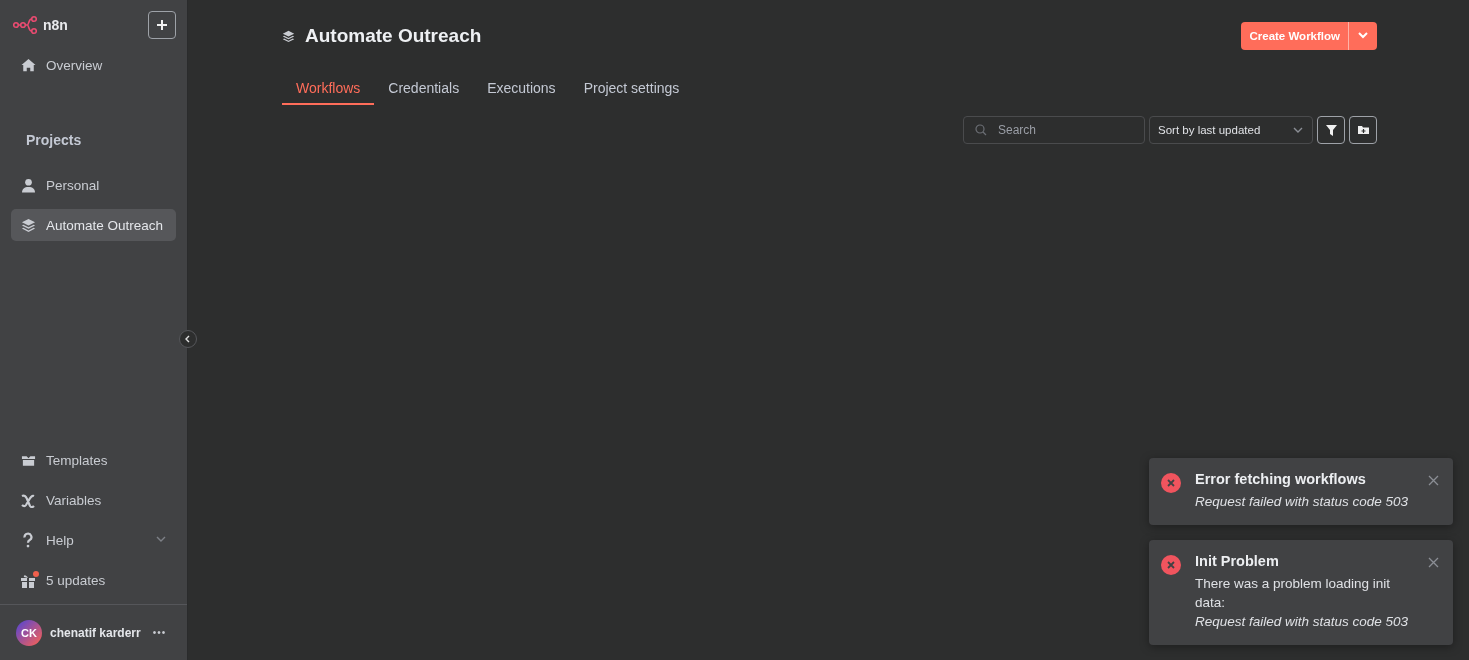 The height and width of the screenshot is (660, 1469). What do you see at coordinates (1293, 593) in the screenshot?
I see `toast-message: There was a problem loading init data:` at bounding box center [1293, 593].